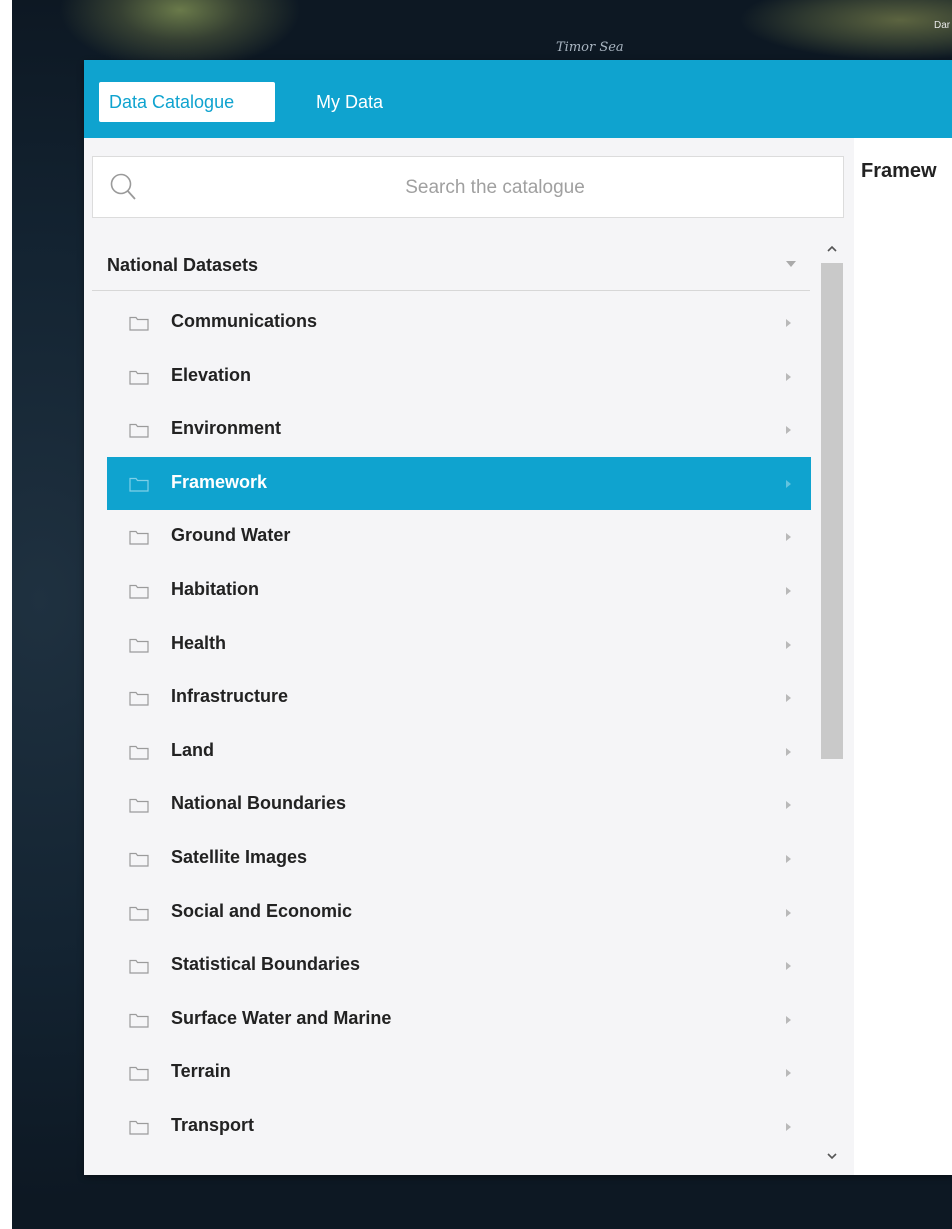  What do you see at coordinates (459, 1127) in the screenshot?
I see `list-item-transport: Transport` at bounding box center [459, 1127].